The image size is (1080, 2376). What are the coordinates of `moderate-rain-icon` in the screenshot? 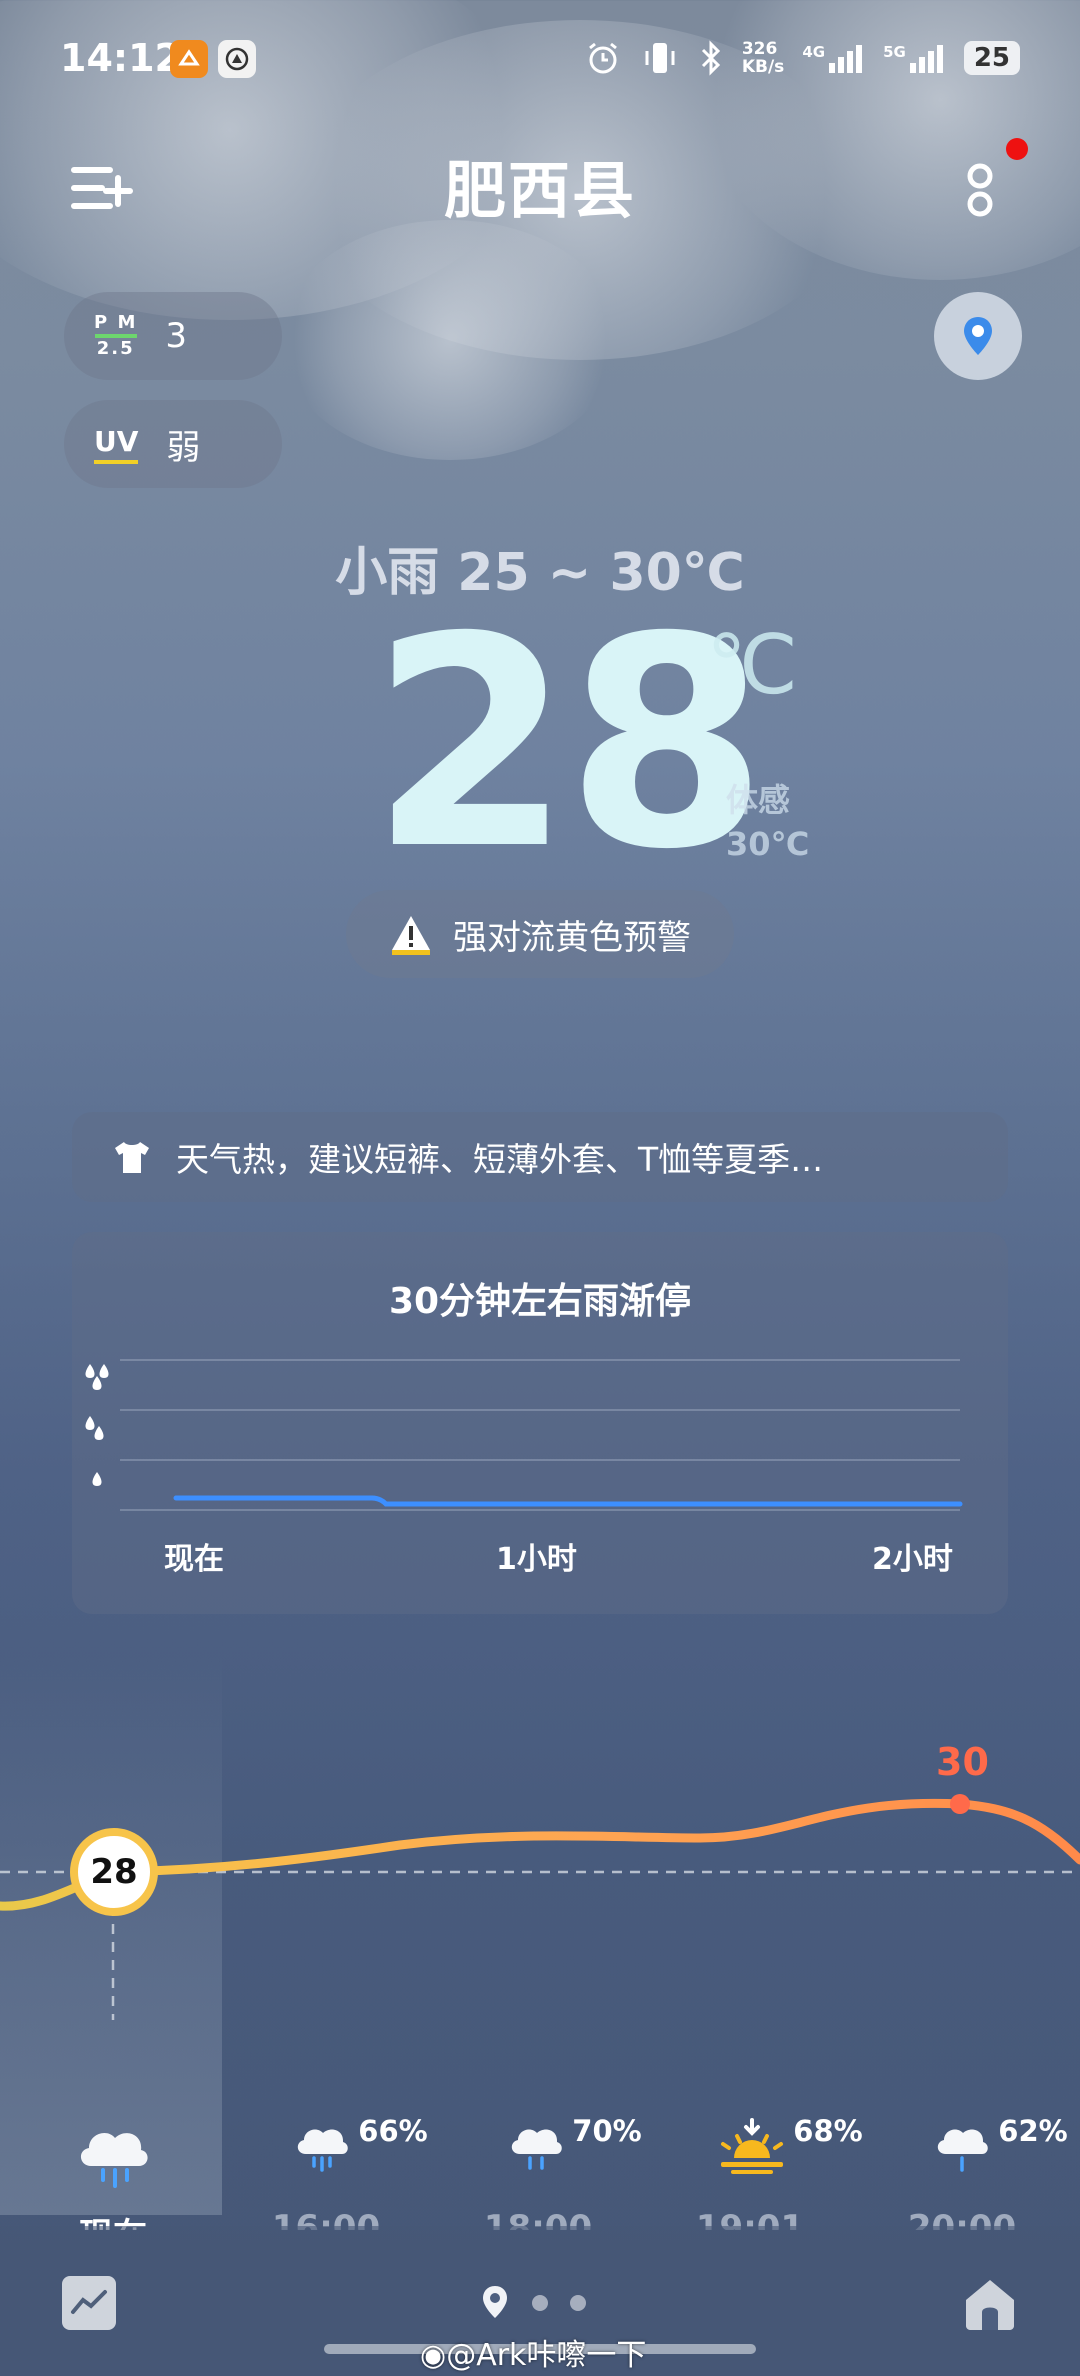 It's located at (94, 1428).